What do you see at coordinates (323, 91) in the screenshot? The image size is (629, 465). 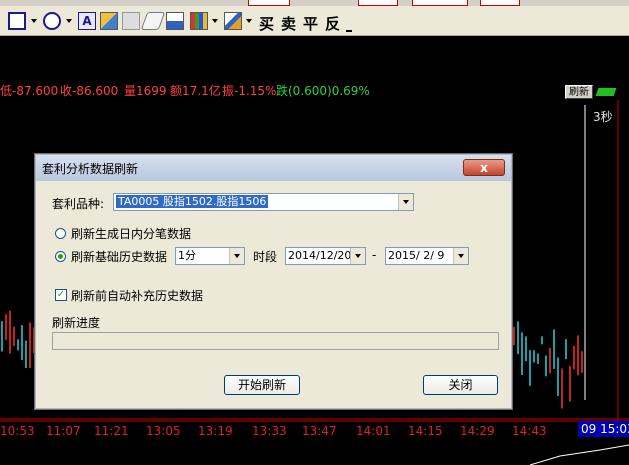 I see `change-value: 跌(0.600)0.69%` at bounding box center [323, 91].